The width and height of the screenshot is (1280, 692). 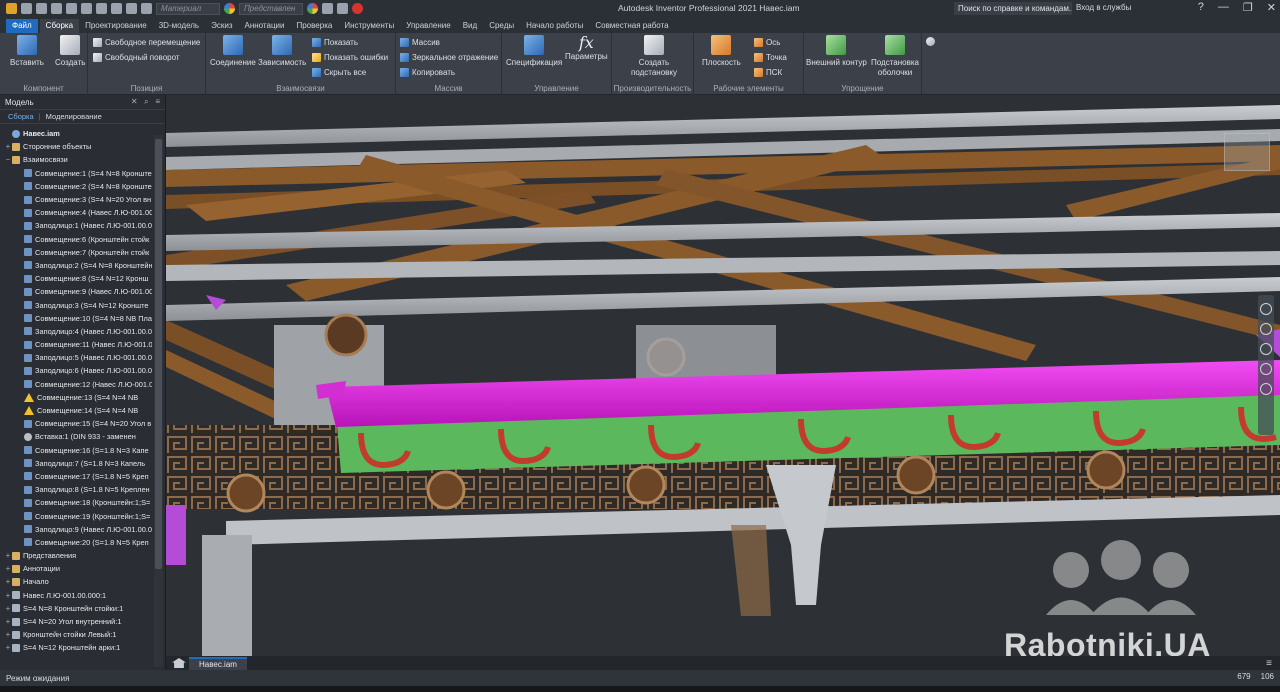 I want to click on tree-row: Заподлицо:8 (S=1.8 N=5 Креплен, so click(x=76, y=489).